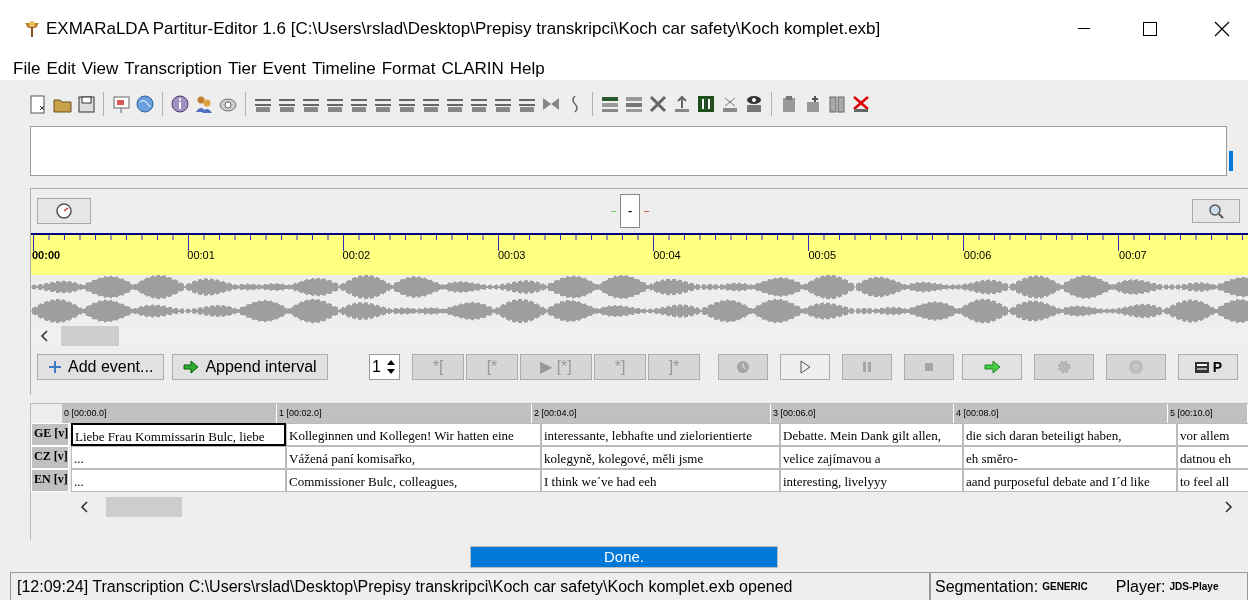  What do you see at coordinates (50, 434) in the screenshot?
I see `tier-label: GE [v]` at bounding box center [50, 434].